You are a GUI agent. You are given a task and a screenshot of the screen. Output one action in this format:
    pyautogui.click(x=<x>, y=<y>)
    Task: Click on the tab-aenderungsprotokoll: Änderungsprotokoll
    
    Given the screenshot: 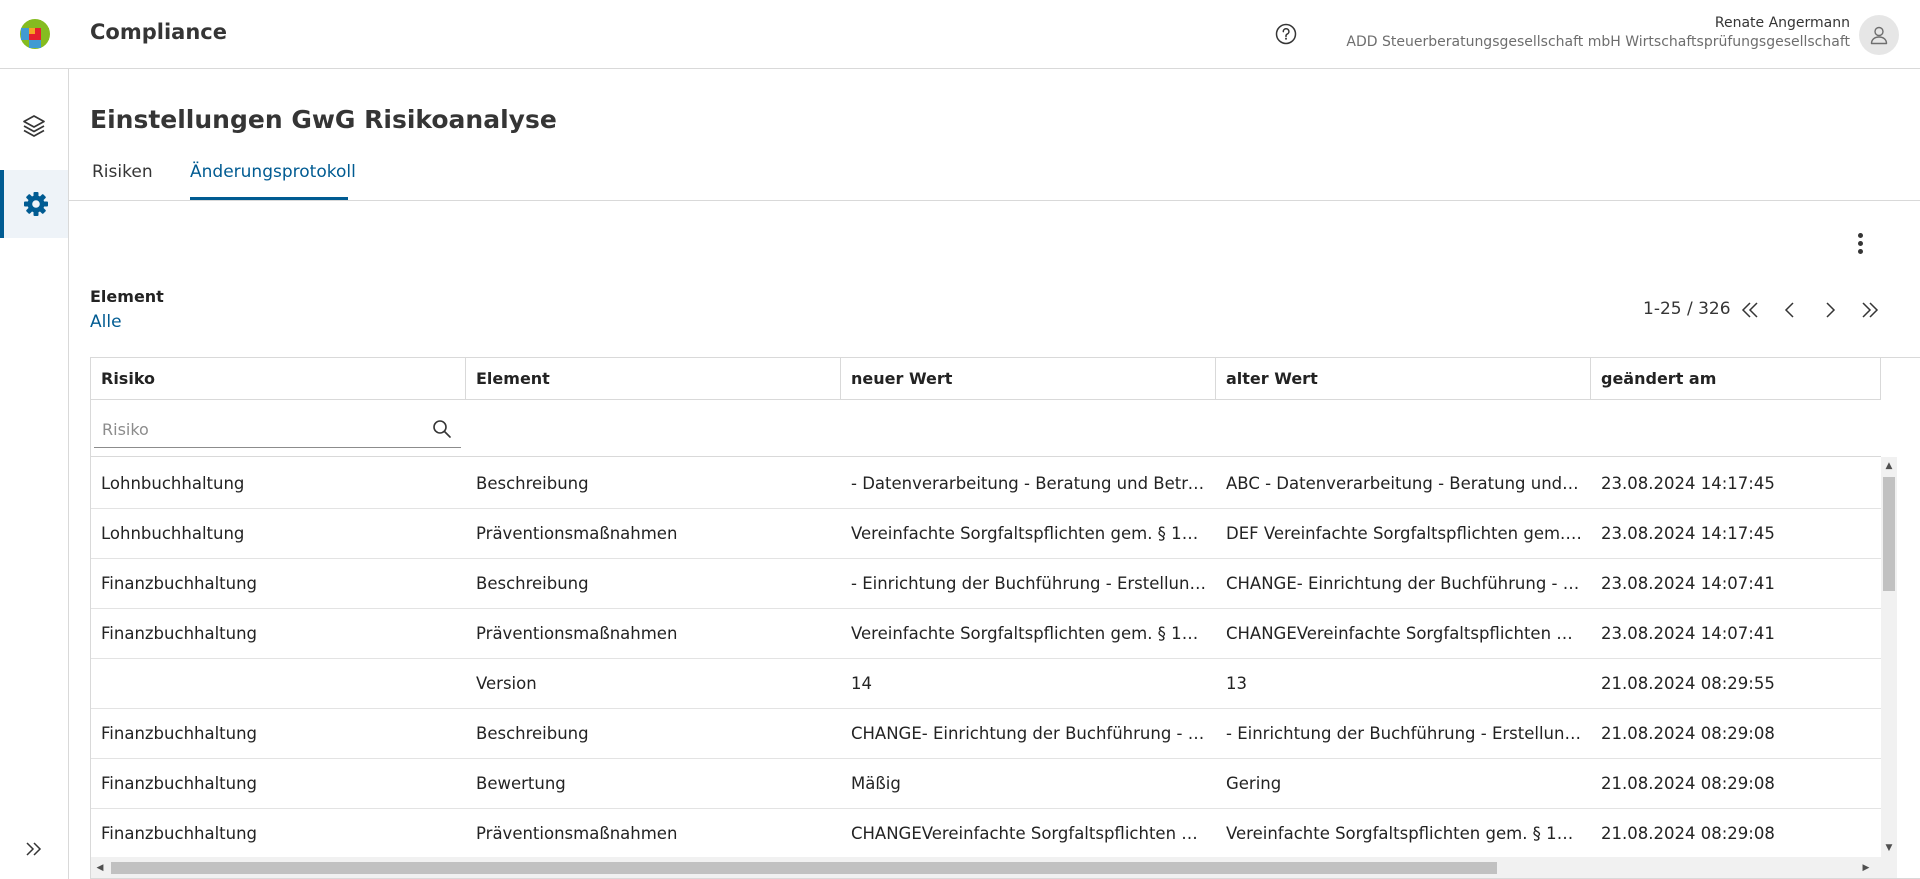 What is the action you would take?
    pyautogui.click(x=273, y=172)
    